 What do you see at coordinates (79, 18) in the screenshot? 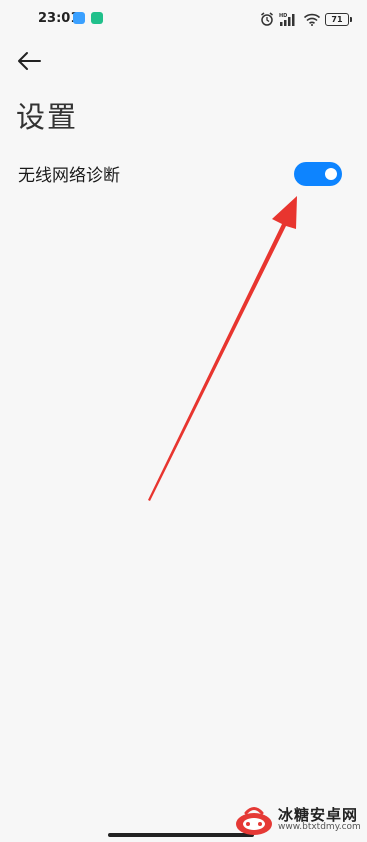
I see `cloud-icon` at bounding box center [79, 18].